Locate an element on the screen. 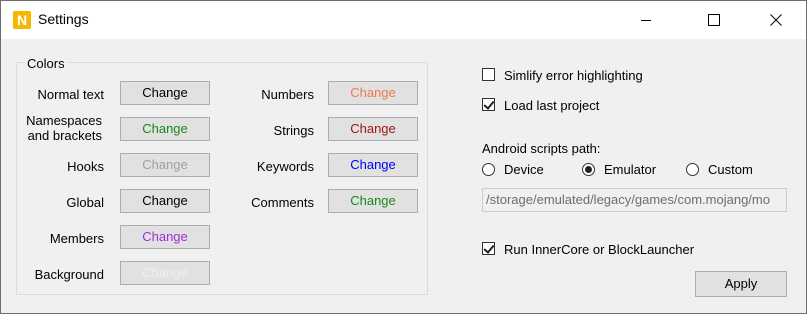 The height and width of the screenshot is (314, 807). keywords-change-button: Change is located at coordinates (373, 165).